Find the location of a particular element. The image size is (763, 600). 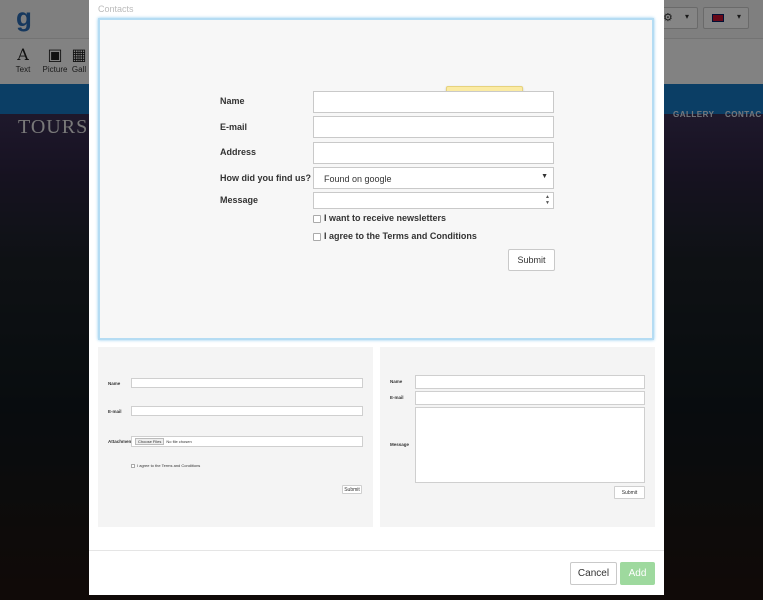

source-label: How did you find us? is located at coordinates (265, 178).